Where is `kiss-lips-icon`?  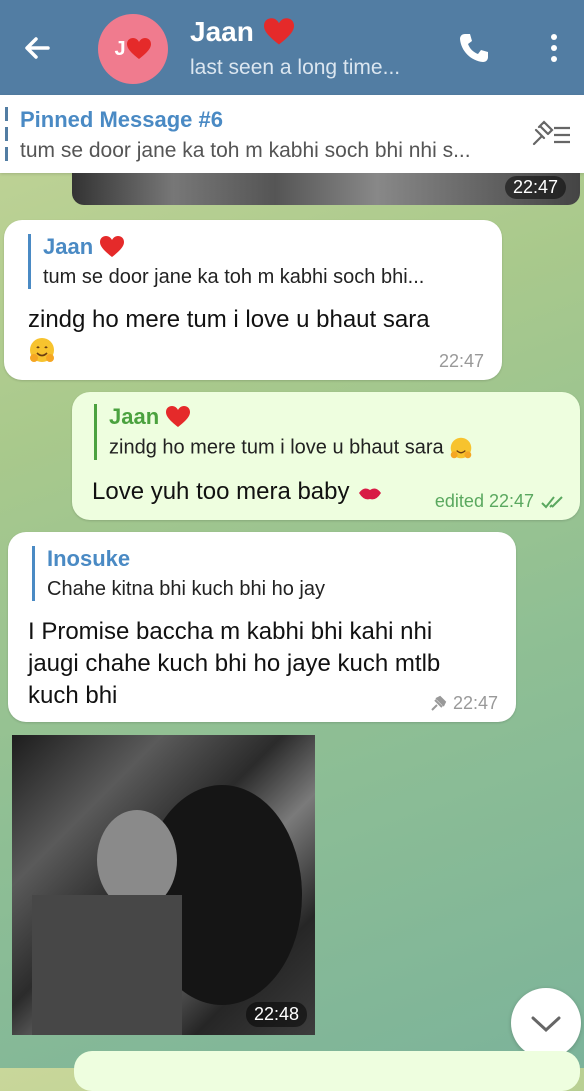
kiss-lips-icon is located at coordinates (370, 494).